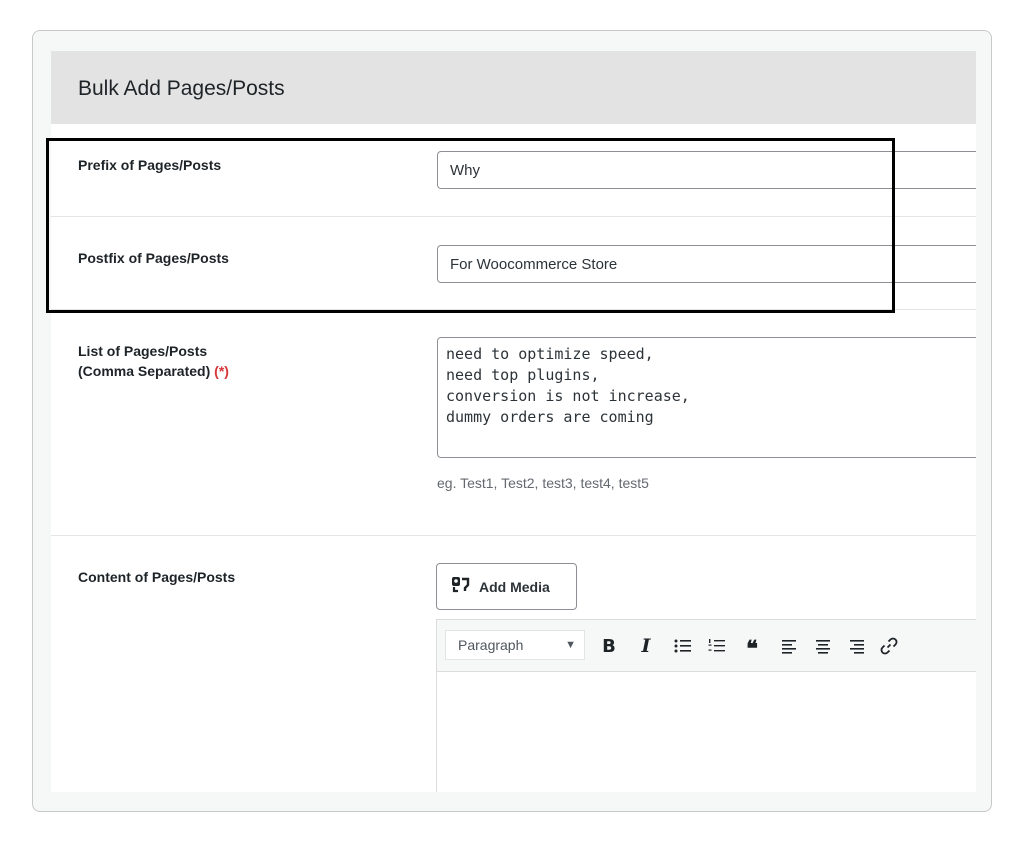  Describe the element at coordinates (717, 646) in the screenshot. I see `numbered-list-icon` at that location.